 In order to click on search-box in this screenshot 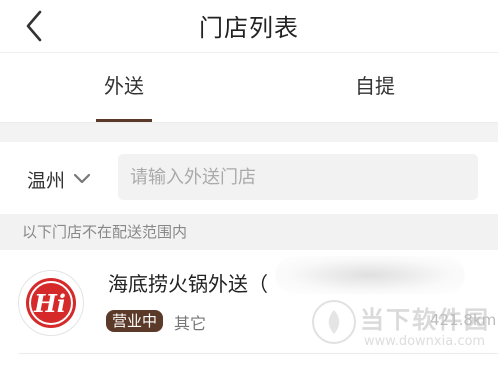, I will do `click(298, 177)`.